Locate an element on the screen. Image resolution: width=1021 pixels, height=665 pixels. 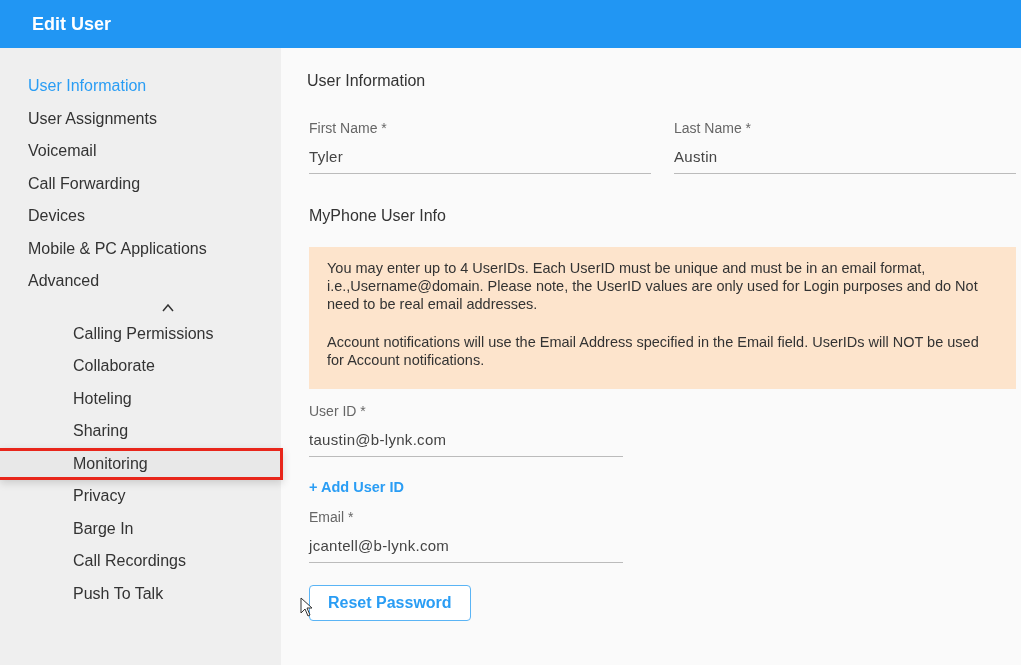
sidebar-subitem: Privacy is located at coordinates (140, 496).